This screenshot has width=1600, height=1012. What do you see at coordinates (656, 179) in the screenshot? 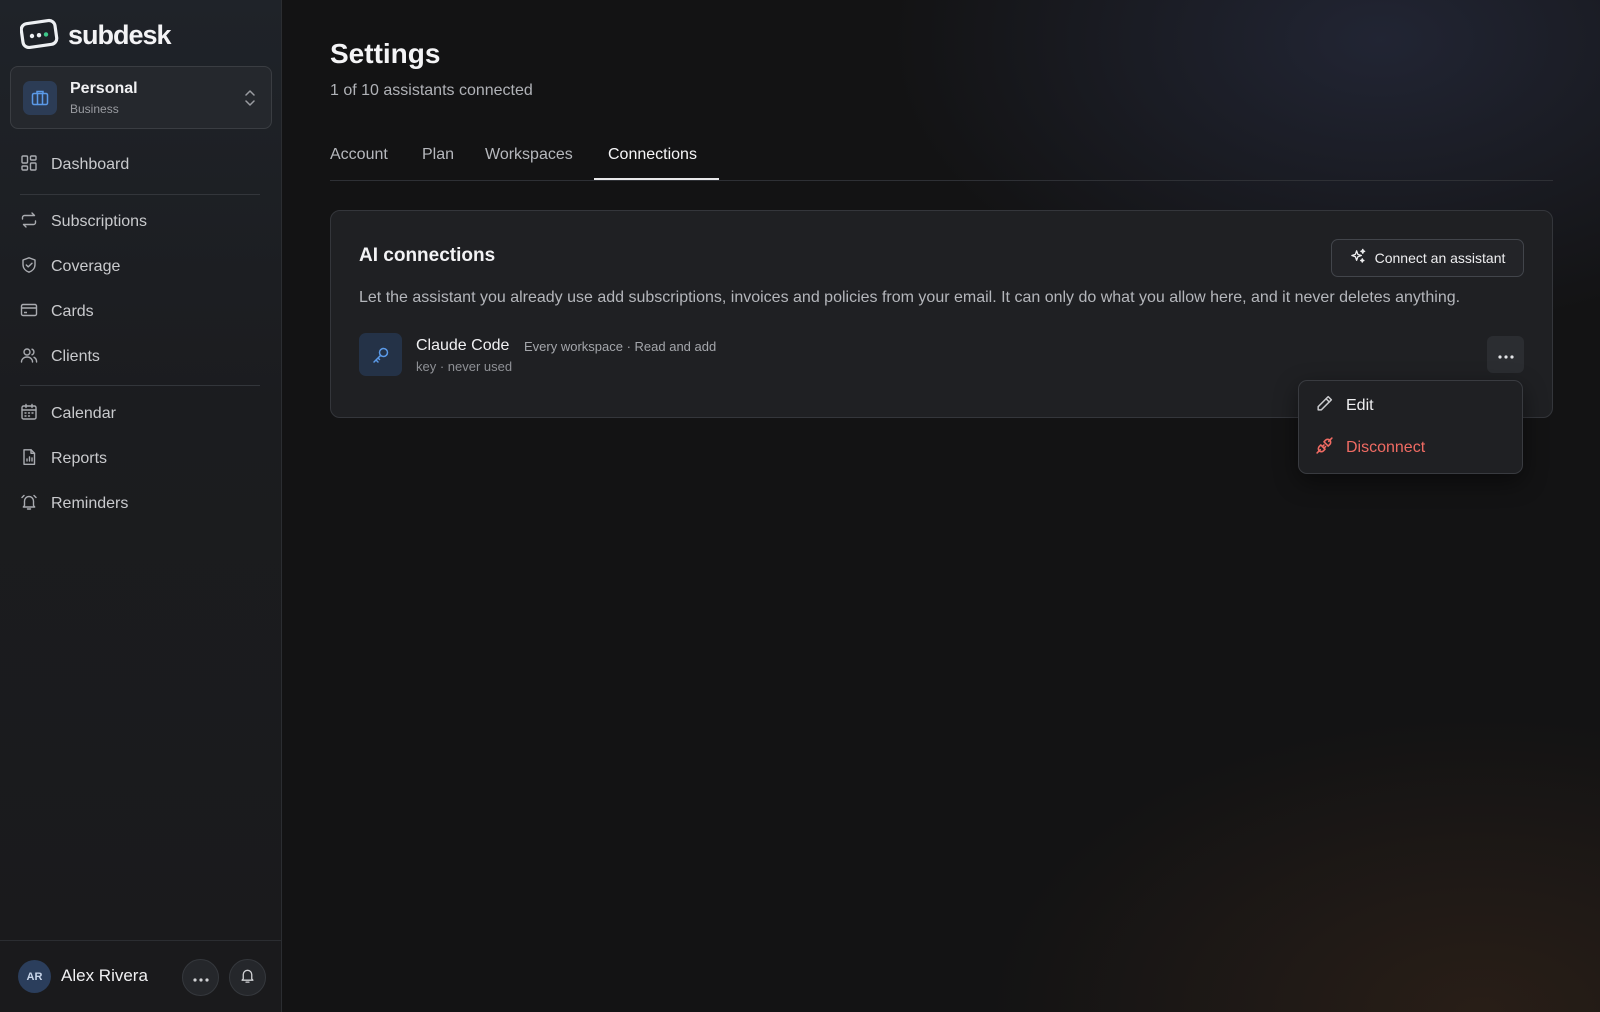
I see `active-tab-indicator` at bounding box center [656, 179].